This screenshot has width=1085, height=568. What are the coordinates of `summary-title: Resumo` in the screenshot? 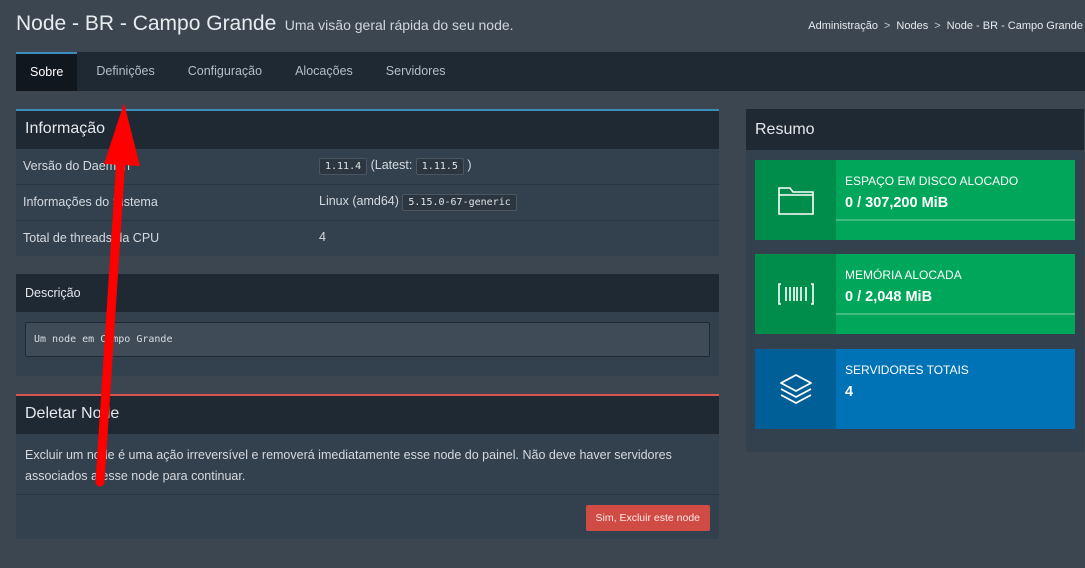 It's located at (915, 129).